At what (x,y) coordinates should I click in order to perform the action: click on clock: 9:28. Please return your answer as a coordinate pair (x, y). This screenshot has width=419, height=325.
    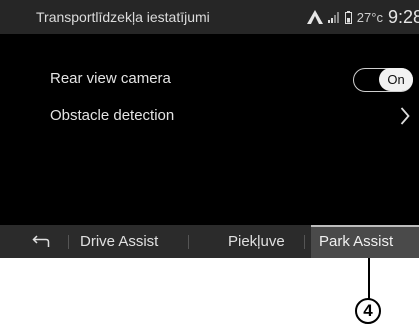
    Looking at the image, I should click on (403, 16).